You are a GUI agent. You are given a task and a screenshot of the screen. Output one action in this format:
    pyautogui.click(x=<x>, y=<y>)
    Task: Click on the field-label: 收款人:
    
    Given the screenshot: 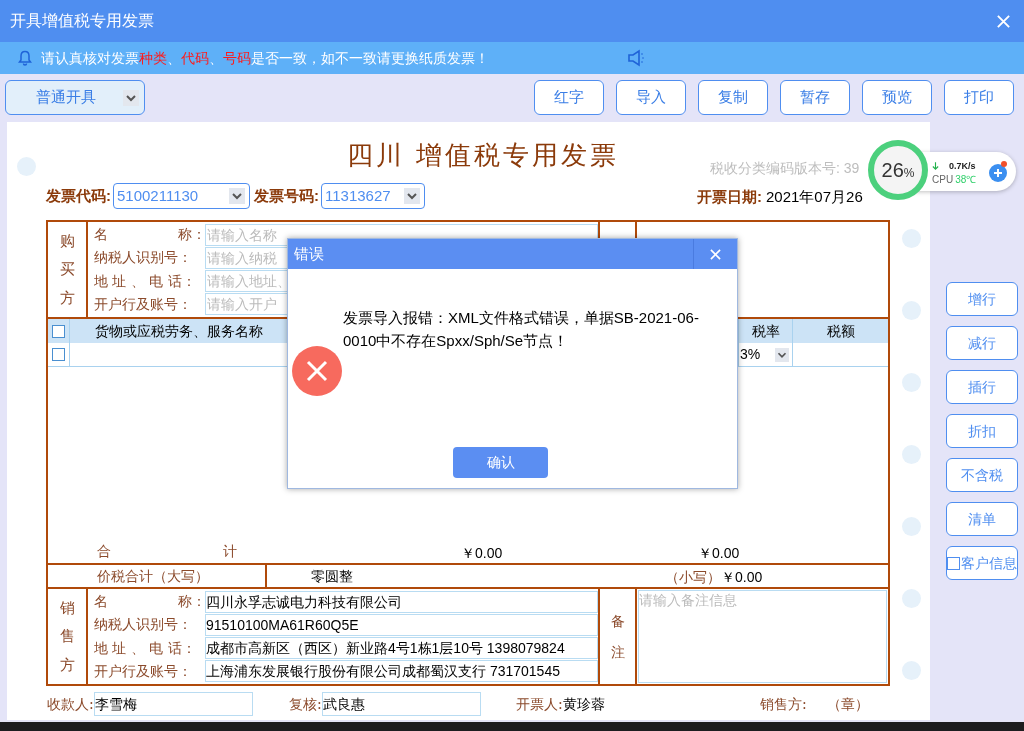 What is the action you would take?
    pyautogui.click(x=70, y=704)
    